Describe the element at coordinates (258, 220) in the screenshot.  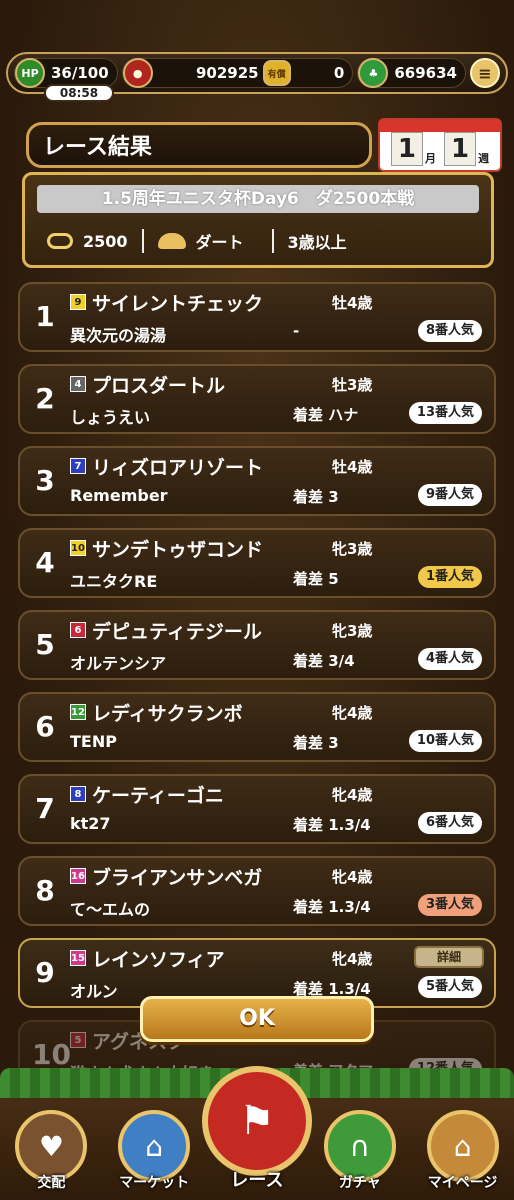
I see `race-info-panel: 1.5周年ユニスタ杯Day6 ダ2500本戦 2500 ダート 3歳以上` at that location.